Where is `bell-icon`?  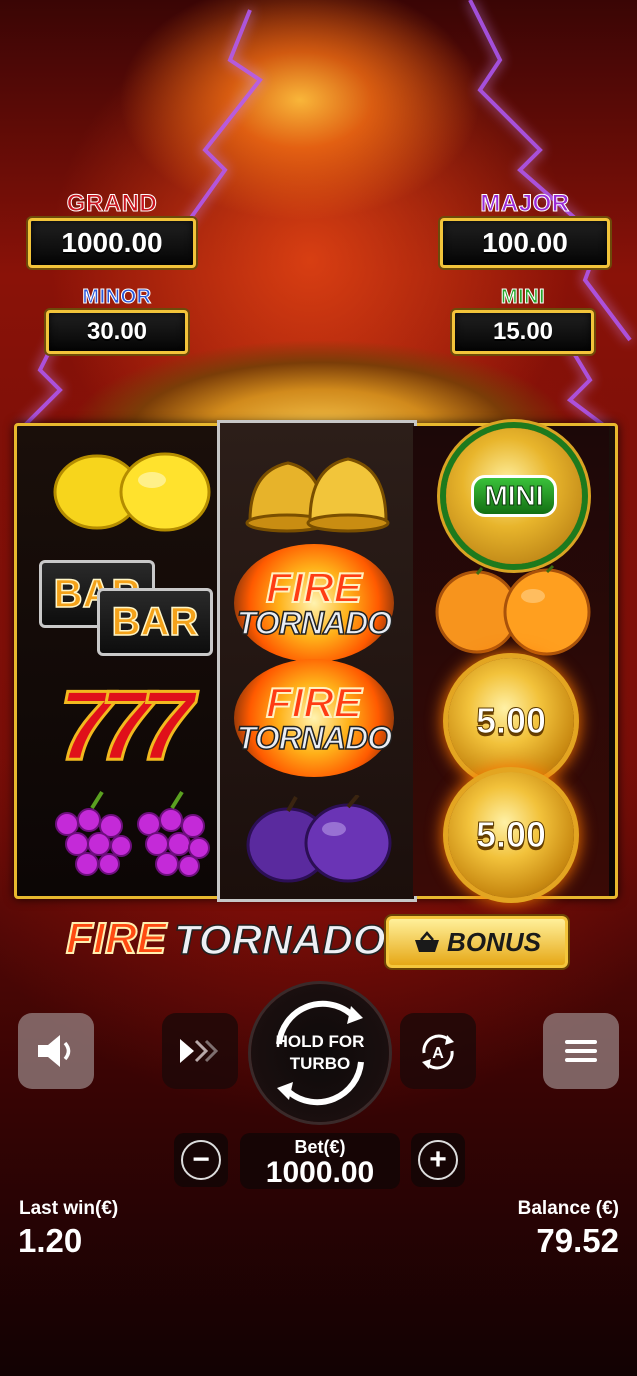
bell-icon is located at coordinates (317, 495).